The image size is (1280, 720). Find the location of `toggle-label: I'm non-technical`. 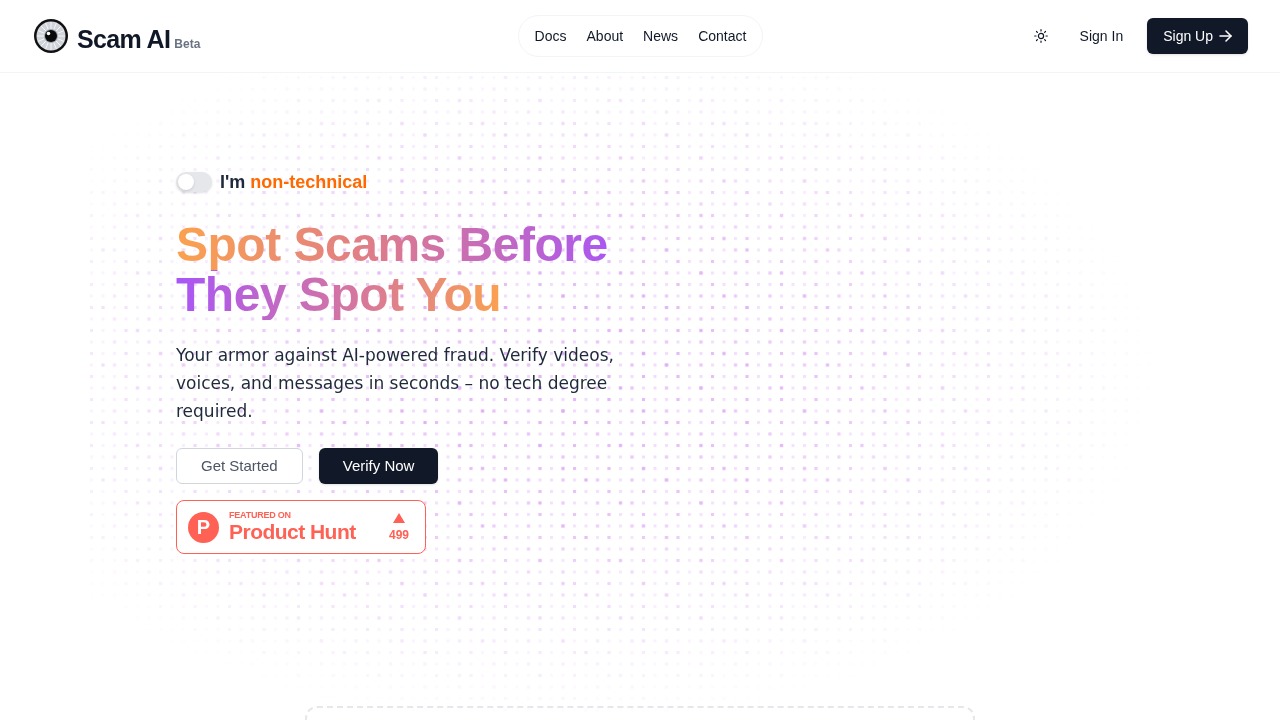

toggle-label: I'm non-technical is located at coordinates (294, 182).